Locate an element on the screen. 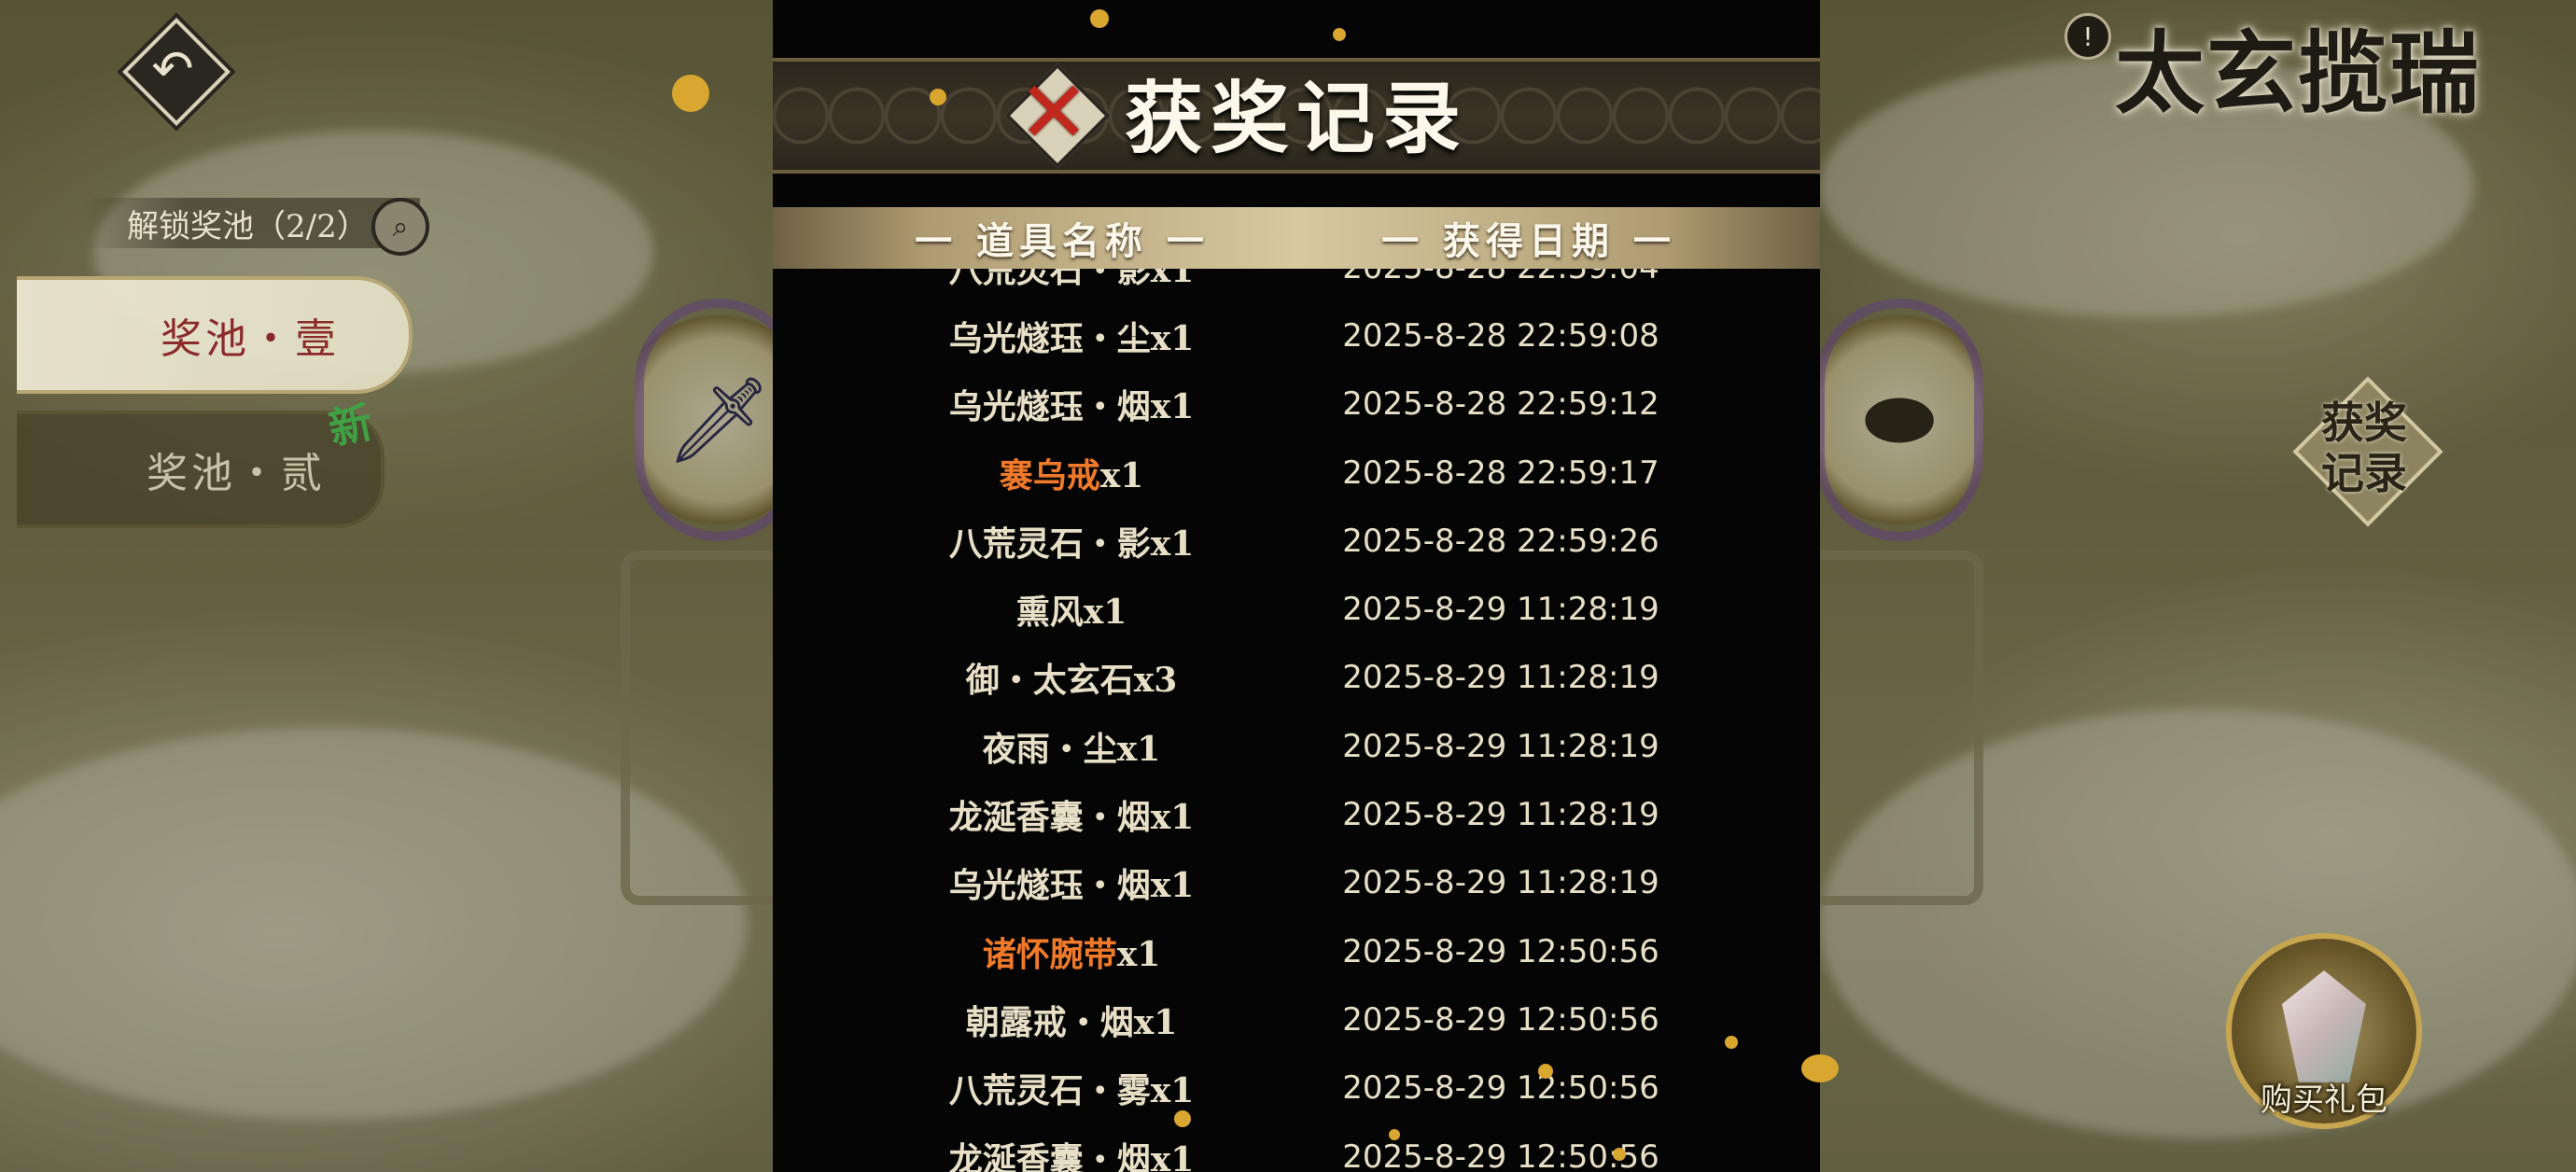 Image resolution: width=2576 pixels, height=1172 pixels. record-item-base-name: 夜雨・尘 is located at coordinates (1049, 749).